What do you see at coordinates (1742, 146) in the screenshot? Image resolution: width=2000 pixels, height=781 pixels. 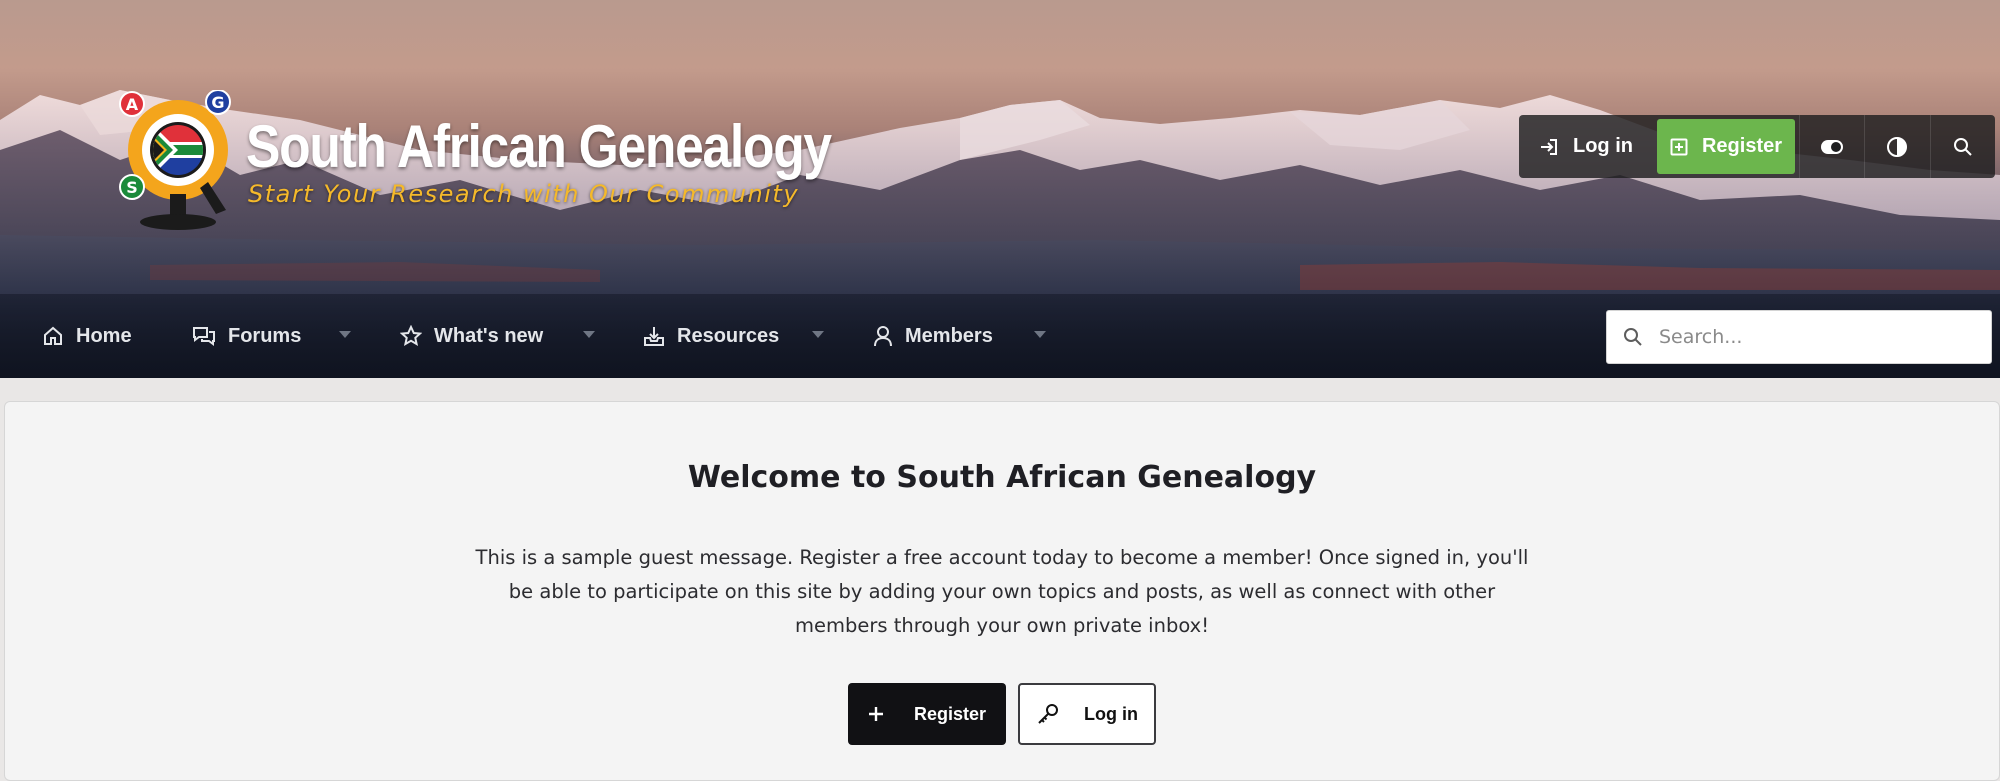 I see `register-button-label: Register` at bounding box center [1742, 146].